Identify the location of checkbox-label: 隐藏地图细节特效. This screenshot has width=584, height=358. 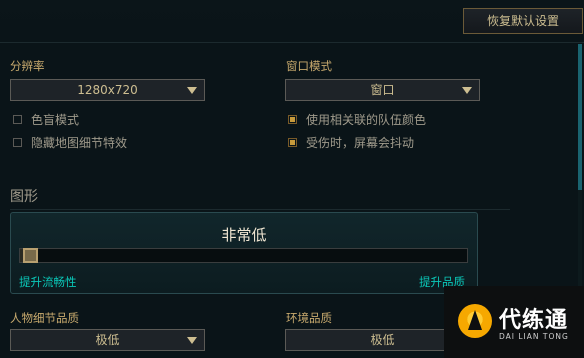
(79, 142).